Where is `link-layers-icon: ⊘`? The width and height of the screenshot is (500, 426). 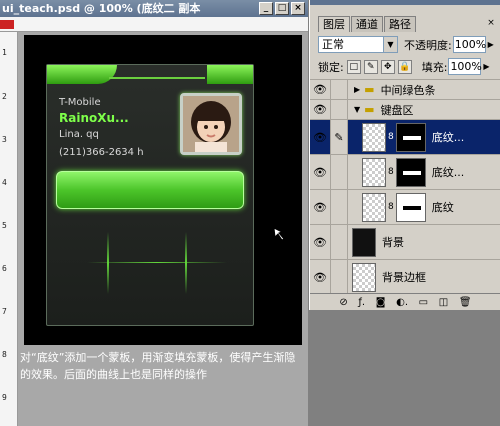
link-layers-icon: ⊘ is located at coordinates (343, 302).